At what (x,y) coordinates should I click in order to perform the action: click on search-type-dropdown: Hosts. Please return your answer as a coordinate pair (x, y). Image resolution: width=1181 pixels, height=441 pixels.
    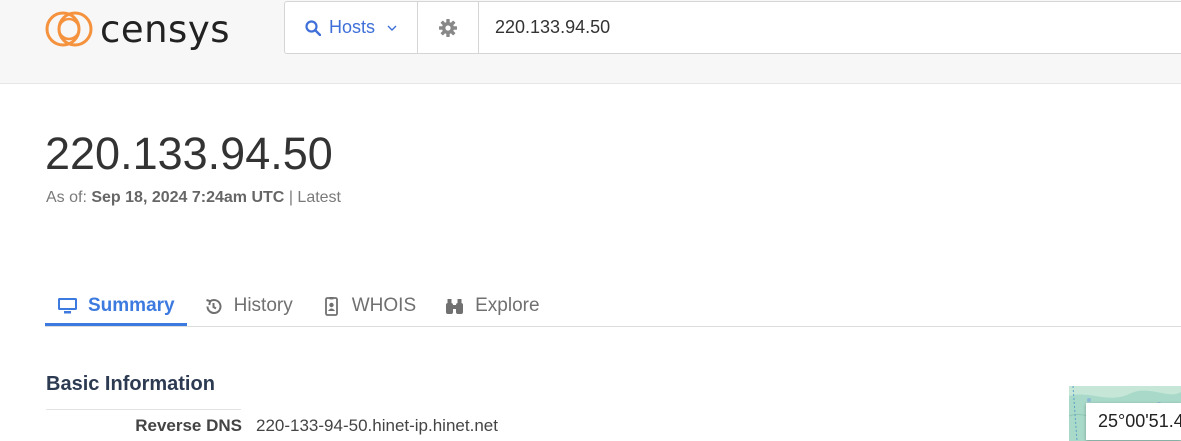
    Looking at the image, I should click on (351, 27).